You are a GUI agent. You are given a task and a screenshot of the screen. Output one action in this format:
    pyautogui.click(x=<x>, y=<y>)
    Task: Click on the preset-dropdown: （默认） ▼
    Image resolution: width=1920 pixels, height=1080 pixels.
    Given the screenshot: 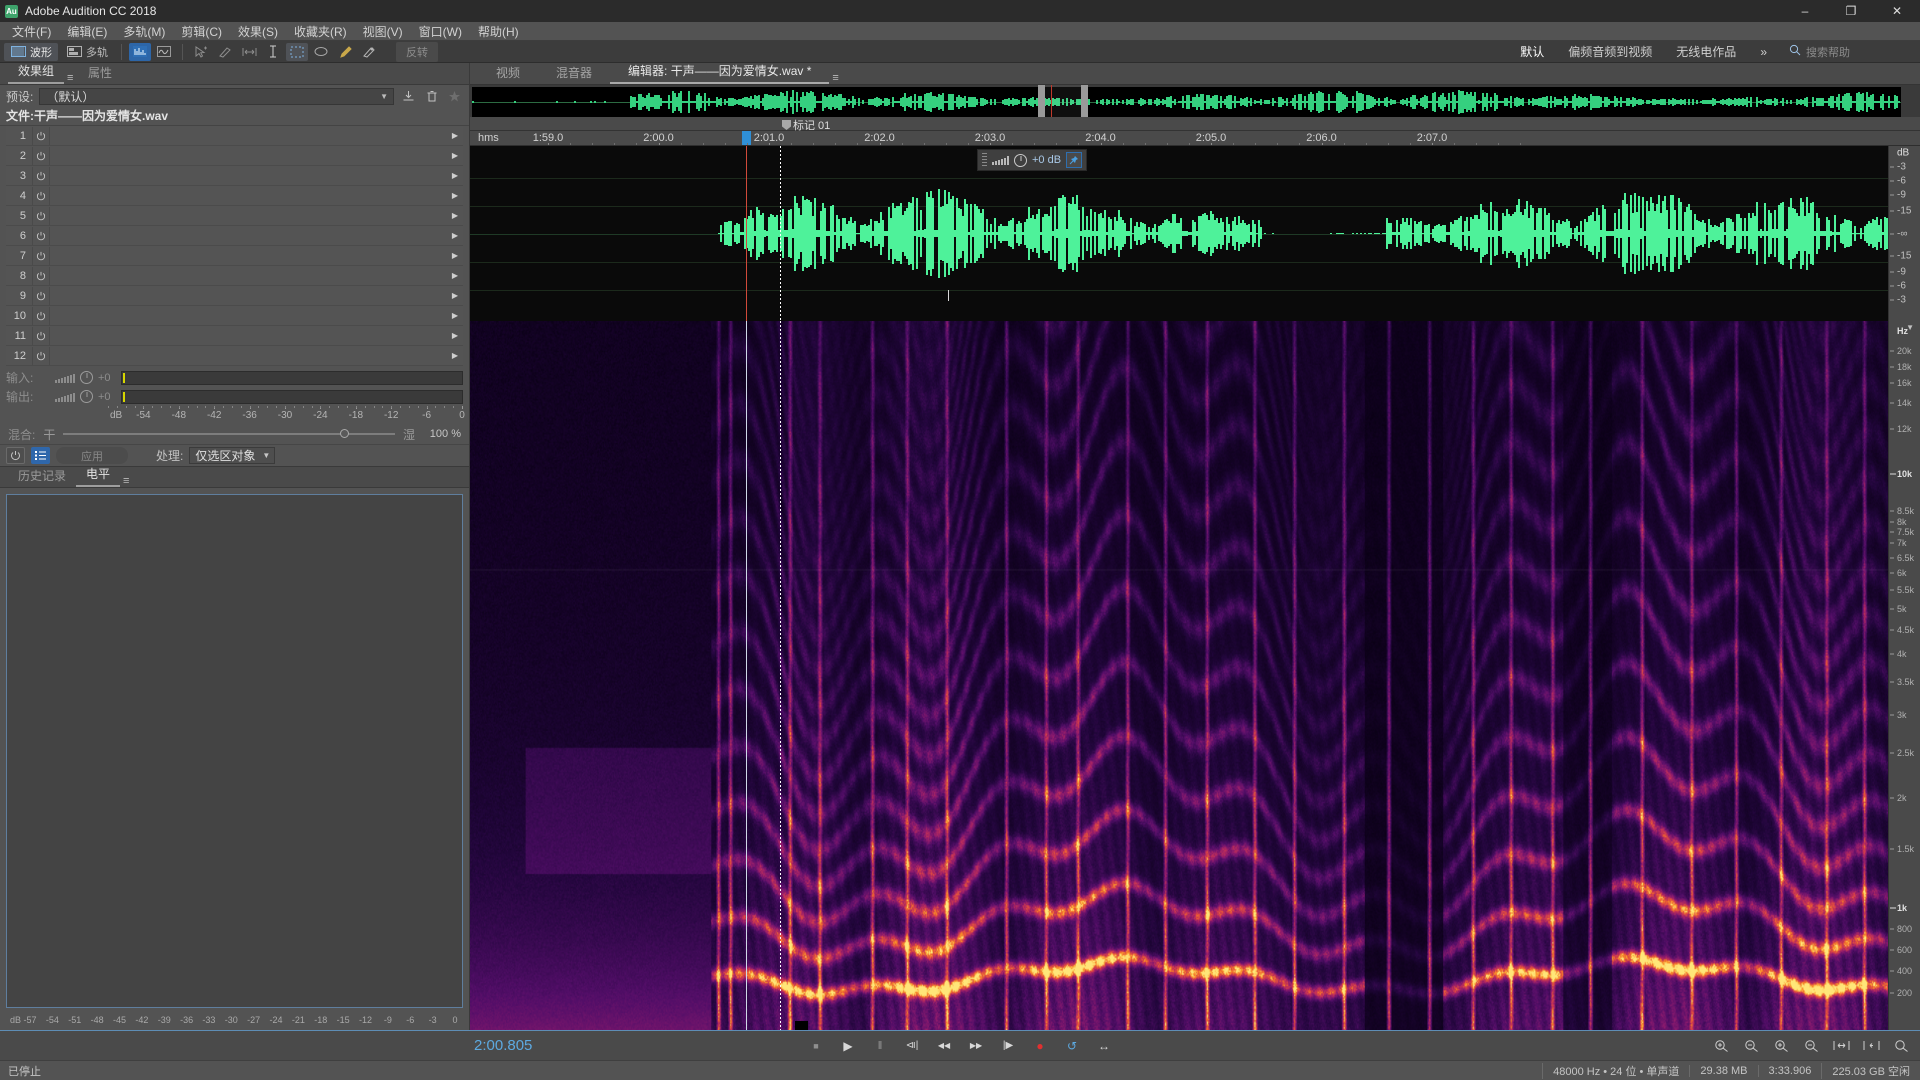 What is the action you would take?
    pyautogui.click(x=216, y=96)
    